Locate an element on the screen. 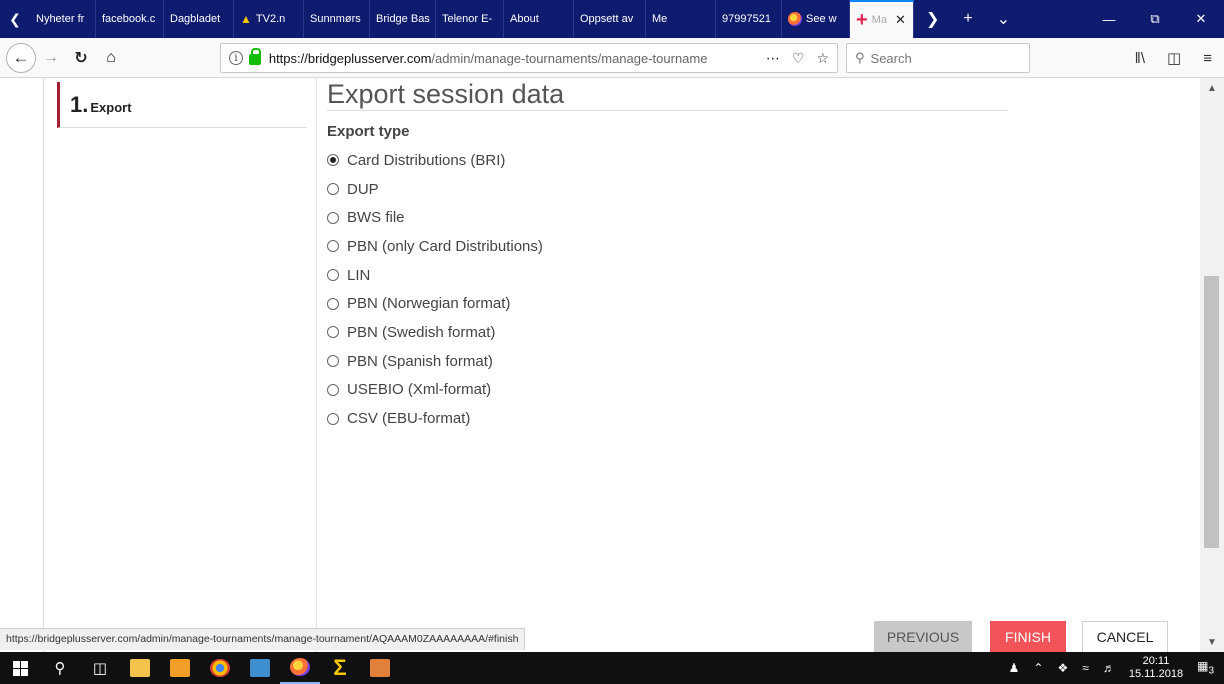 The width and height of the screenshot is (1224, 684). start-button is located at coordinates (20, 668).